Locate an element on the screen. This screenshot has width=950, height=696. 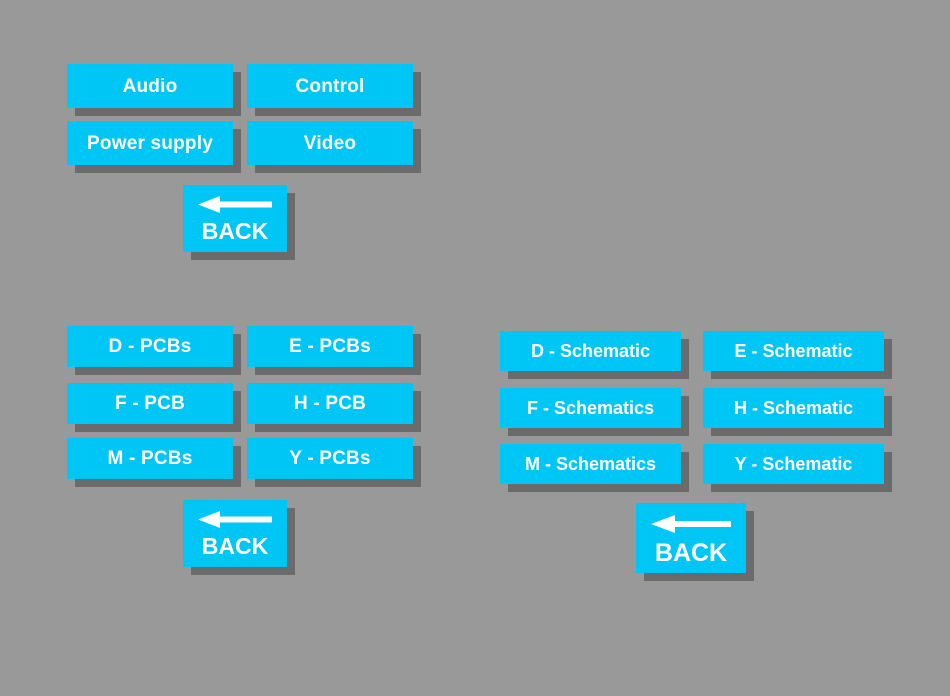
category-button-label: Power supply is located at coordinates (150, 143).